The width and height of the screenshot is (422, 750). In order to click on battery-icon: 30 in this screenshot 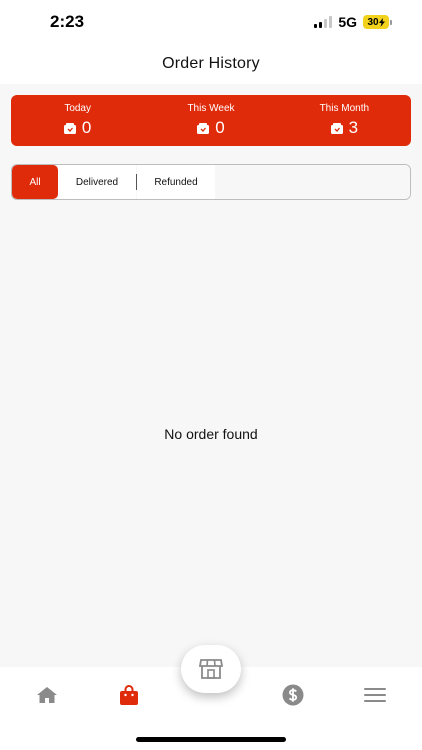, I will do `click(377, 22)`.